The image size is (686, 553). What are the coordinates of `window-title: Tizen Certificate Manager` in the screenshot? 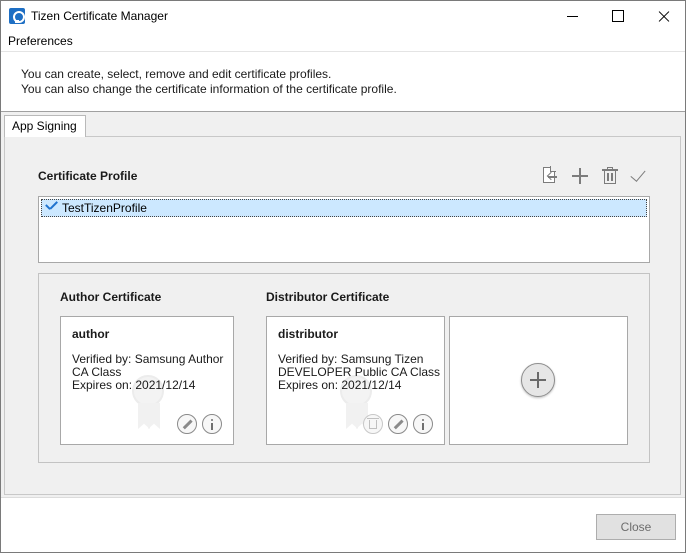 It's located at (99, 16).